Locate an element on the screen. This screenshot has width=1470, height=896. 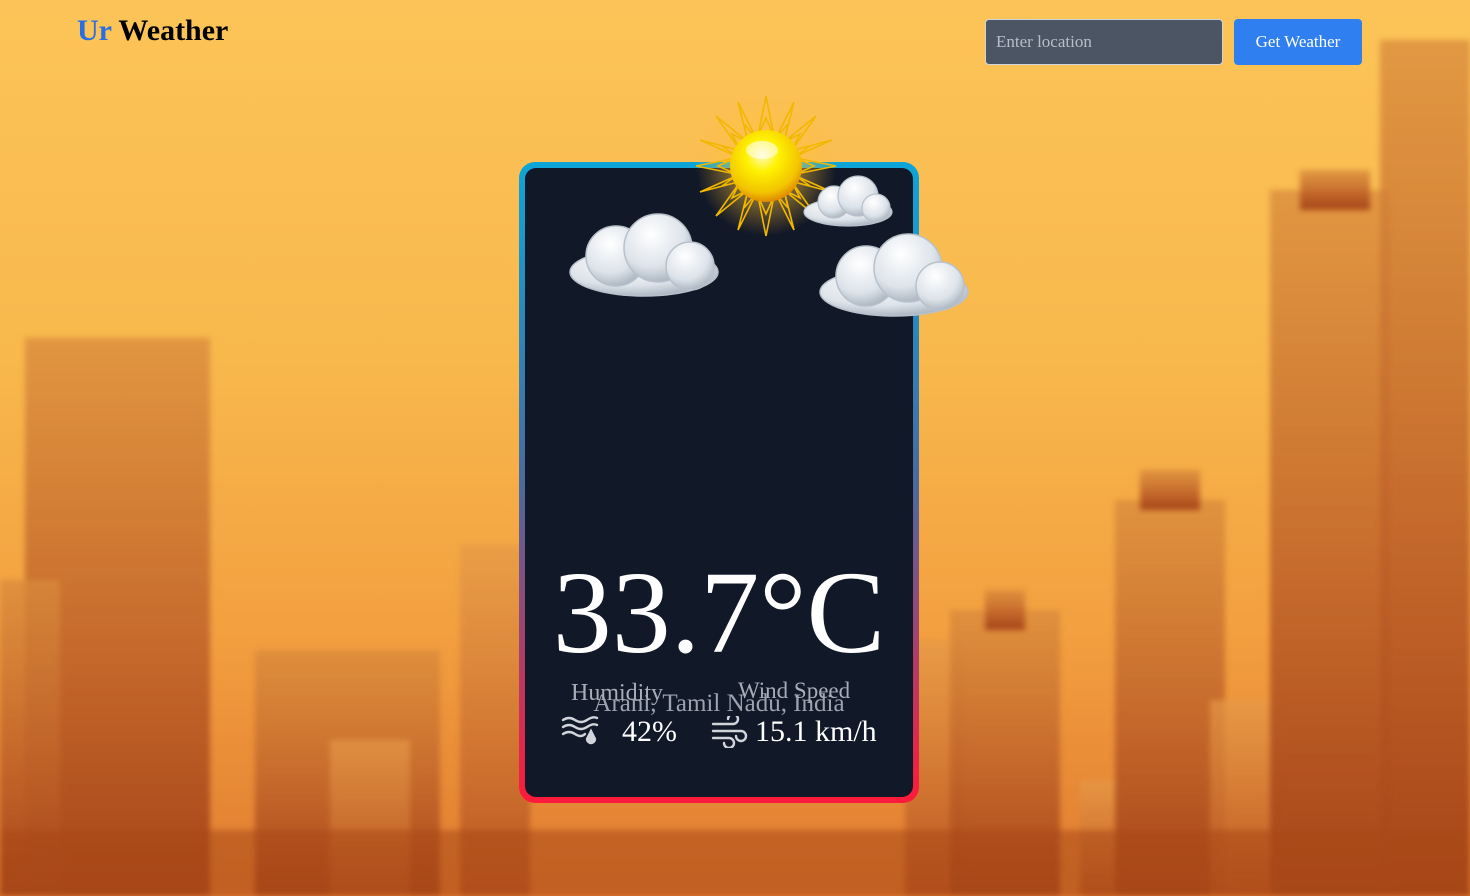
wind-icon is located at coordinates (730, 732).